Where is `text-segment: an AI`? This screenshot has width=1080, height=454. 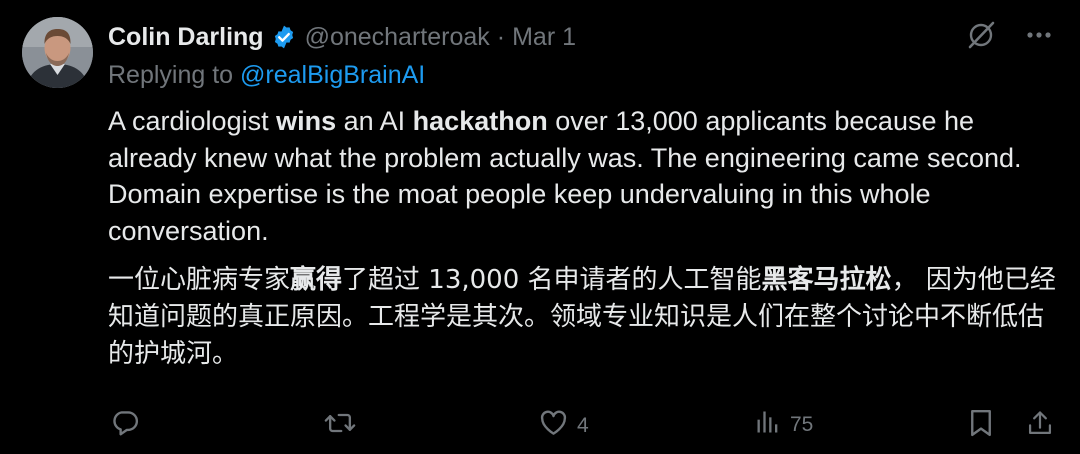
text-segment: an AI is located at coordinates (374, 121).